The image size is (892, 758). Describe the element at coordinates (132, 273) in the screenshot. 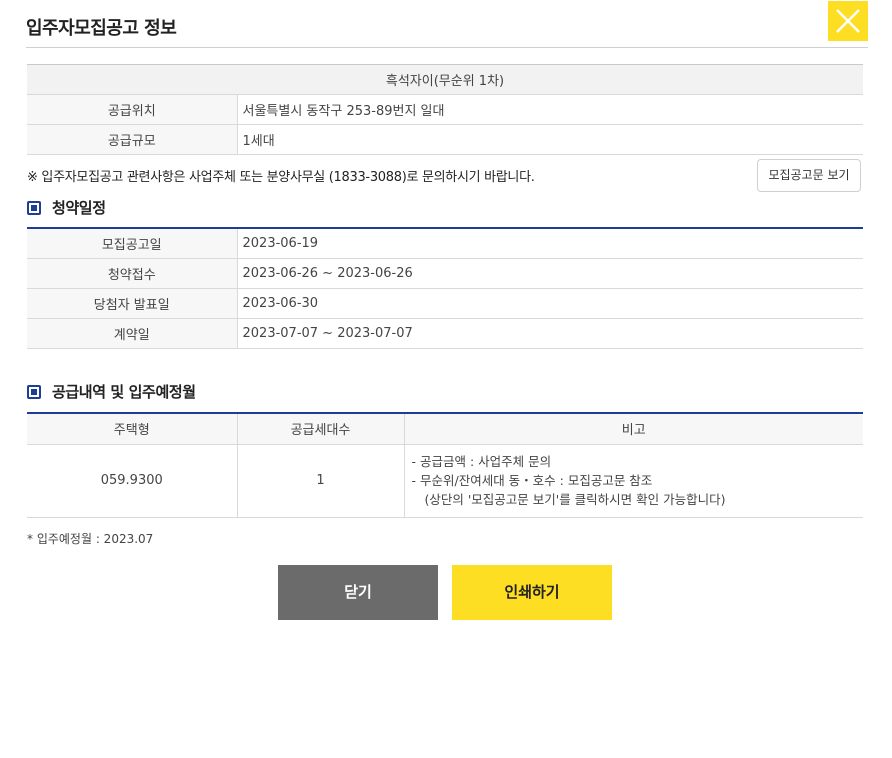

I see `schedule-label: 청약접수` at that location.